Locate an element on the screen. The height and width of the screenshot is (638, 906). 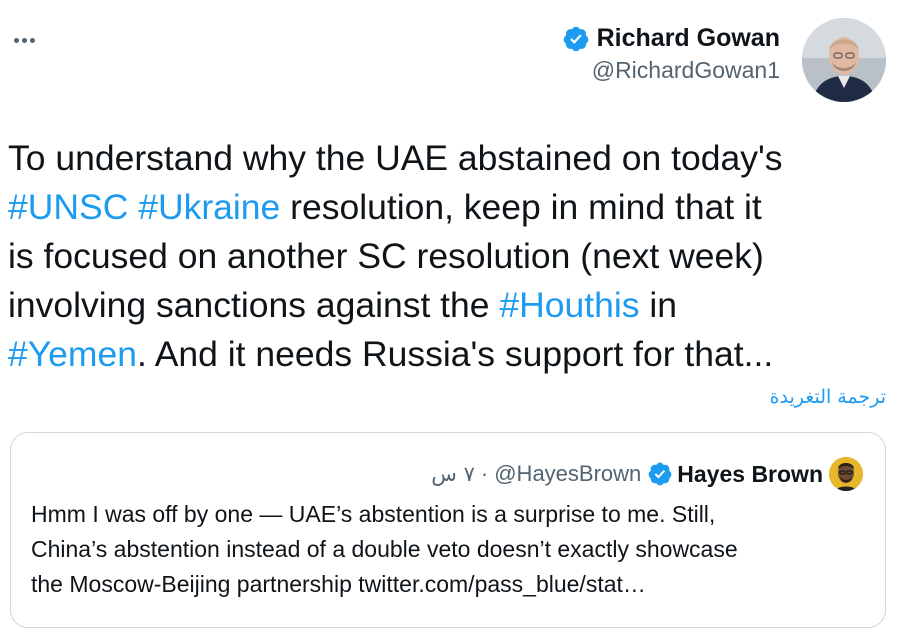
author-name-row: Richard Gowan is located at coordinates (671, 38).